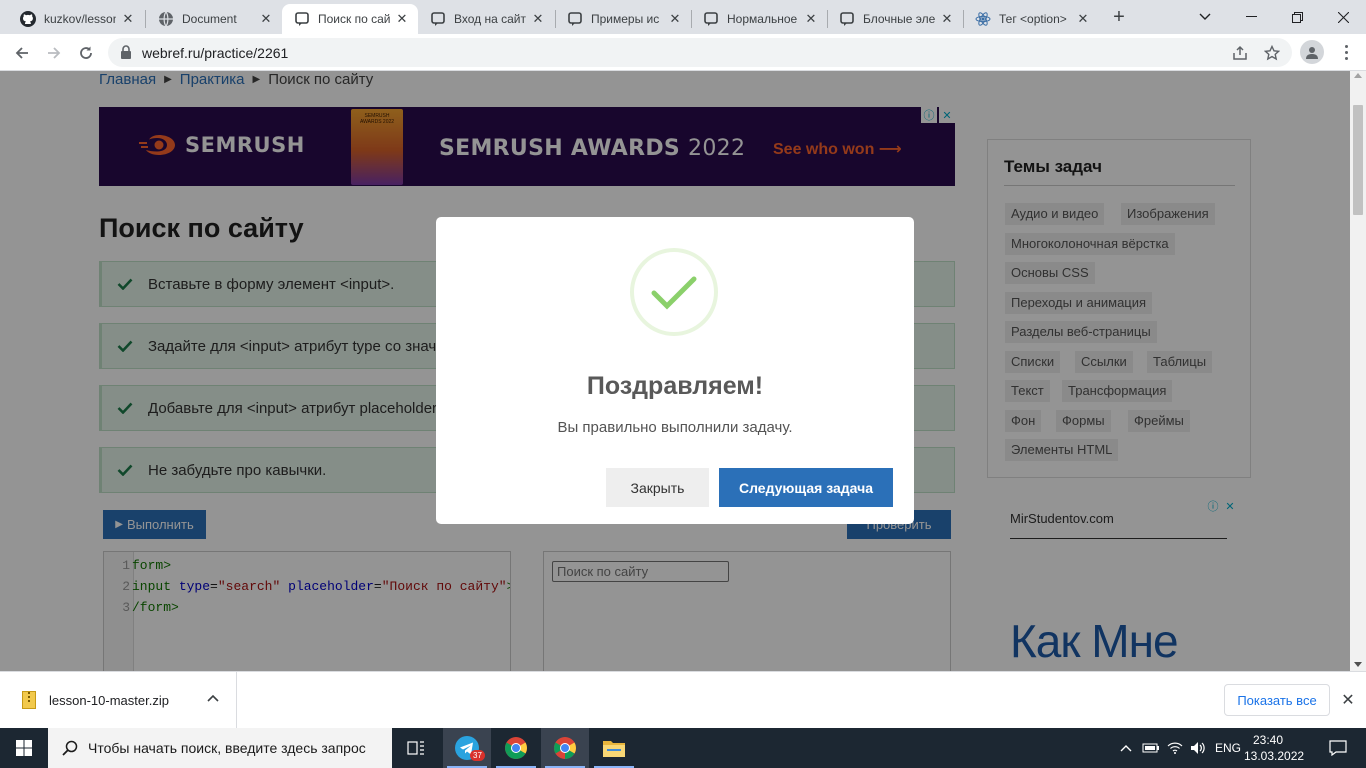  Describe the element at coordinates (675, 427) in the screenshot. I see `dialog-message: Вы правильно выполнили задачу.` at that location.